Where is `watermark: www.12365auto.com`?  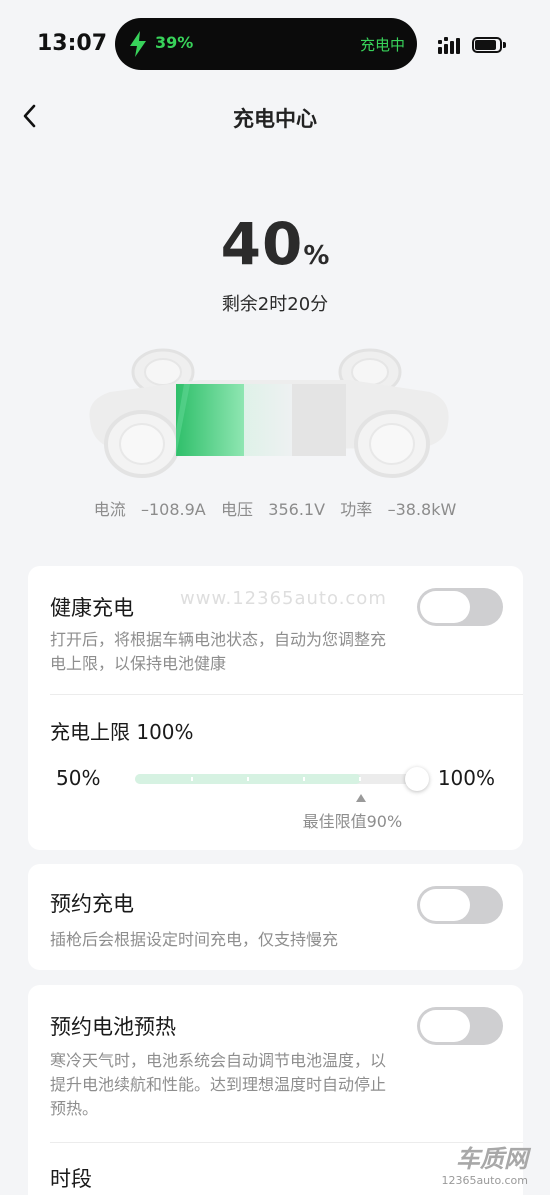 watermark: www.12365auto.com is located at coordinates (283, 598).